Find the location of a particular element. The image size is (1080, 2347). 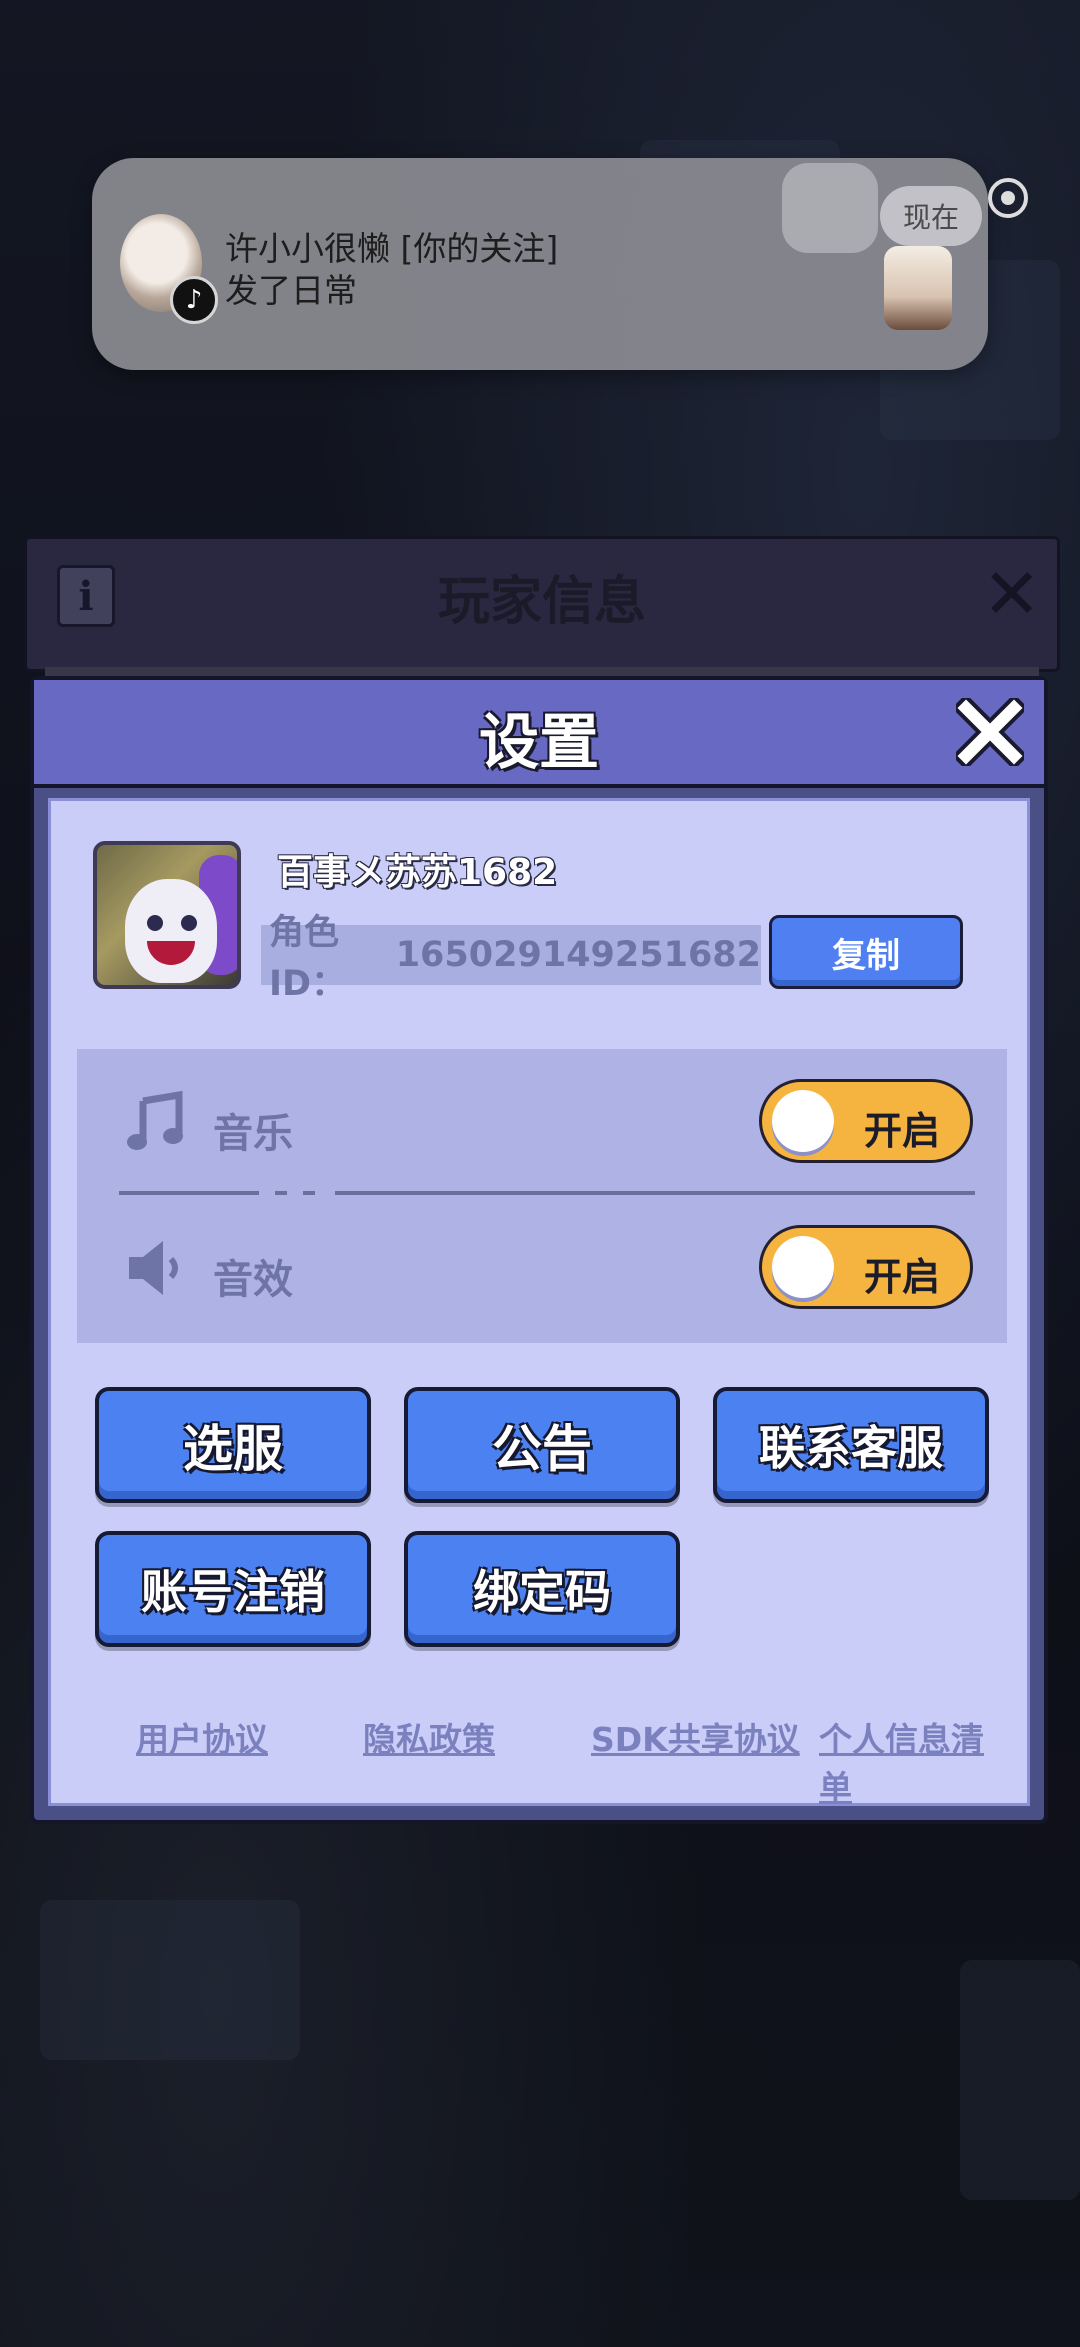

audio-divider is located at coordinates (547, 1193).